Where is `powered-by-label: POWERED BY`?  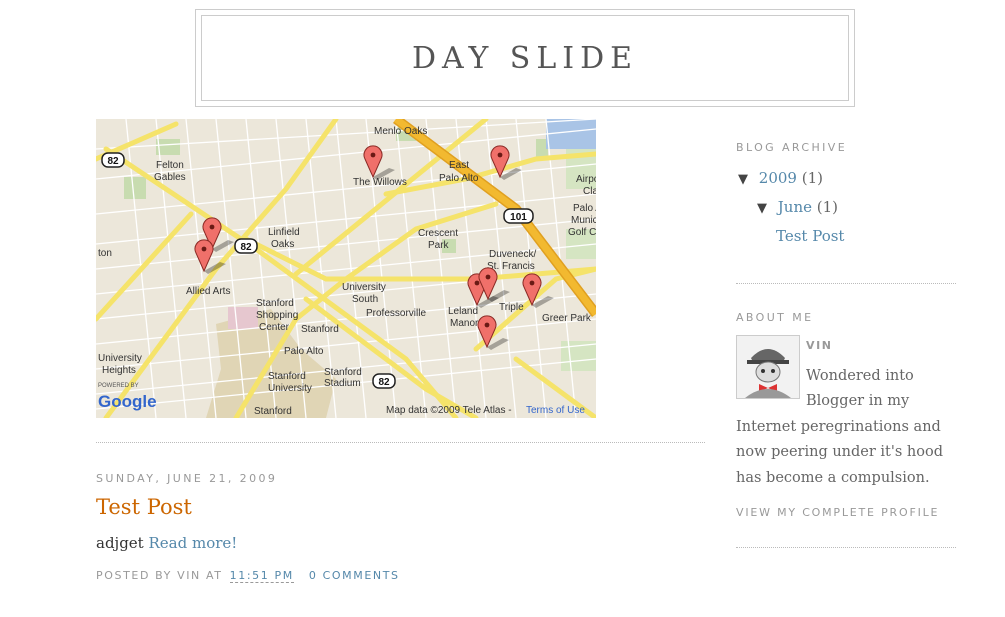 powered-by-label: POWERED BY is located at coordinates (118, 386).